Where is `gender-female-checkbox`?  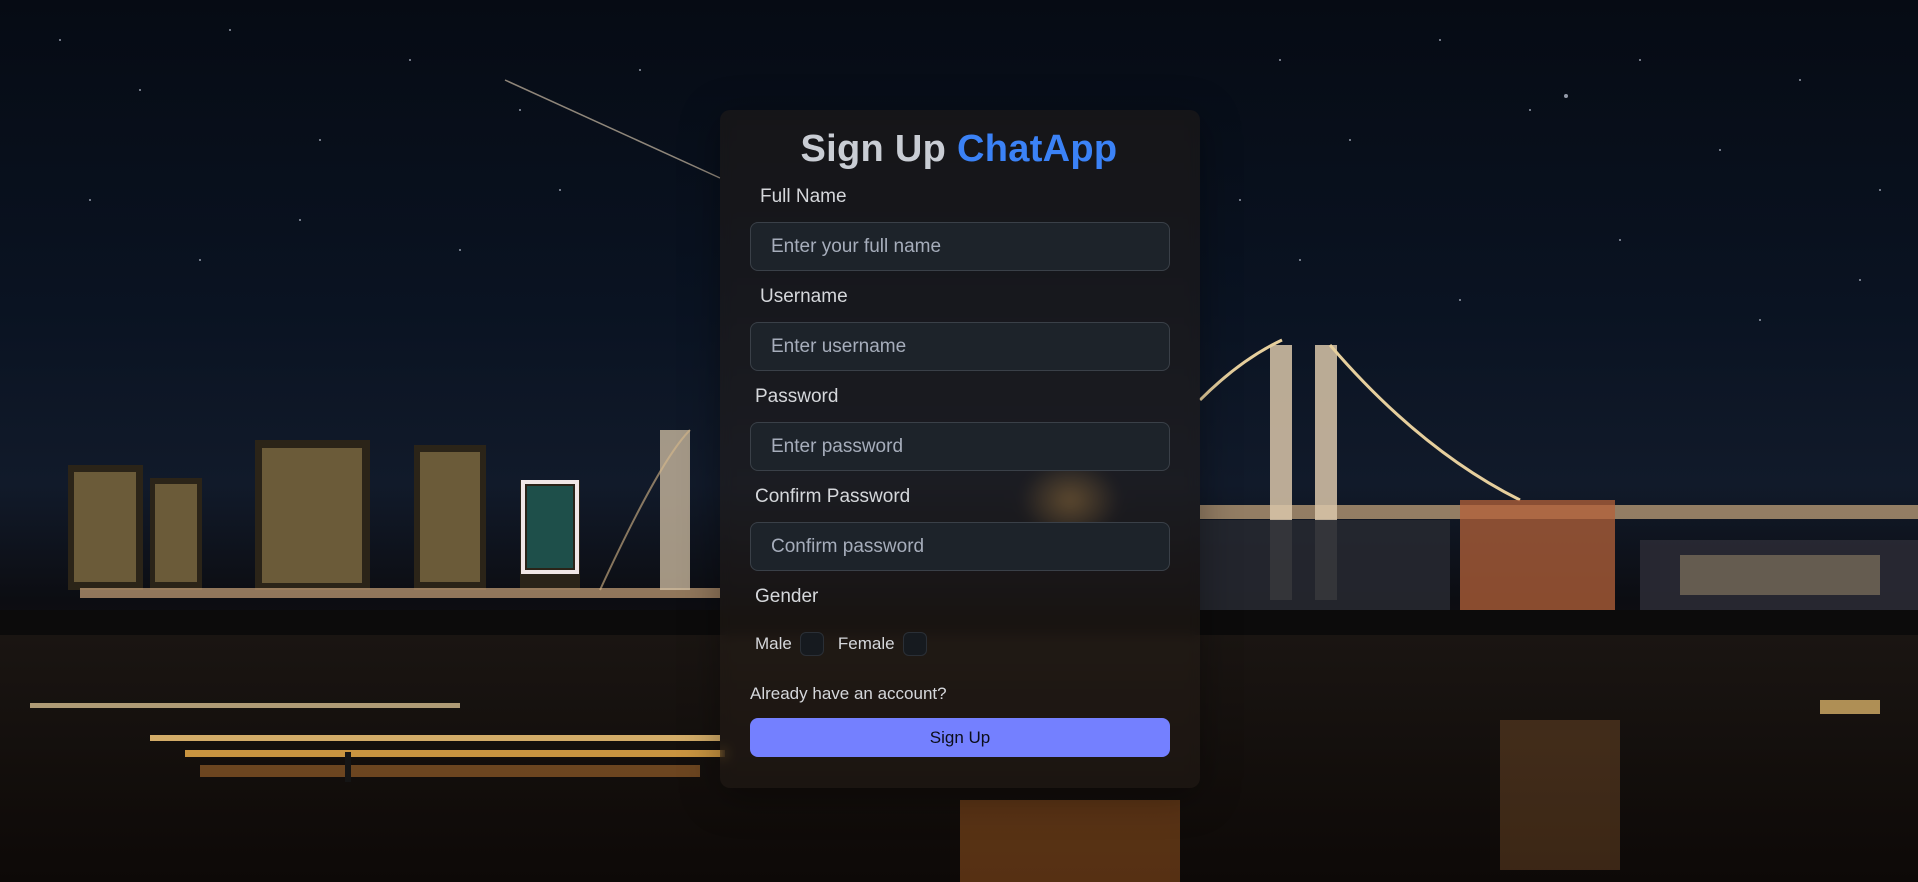 gender-female-checkbox is located at coordinates (914, 644).